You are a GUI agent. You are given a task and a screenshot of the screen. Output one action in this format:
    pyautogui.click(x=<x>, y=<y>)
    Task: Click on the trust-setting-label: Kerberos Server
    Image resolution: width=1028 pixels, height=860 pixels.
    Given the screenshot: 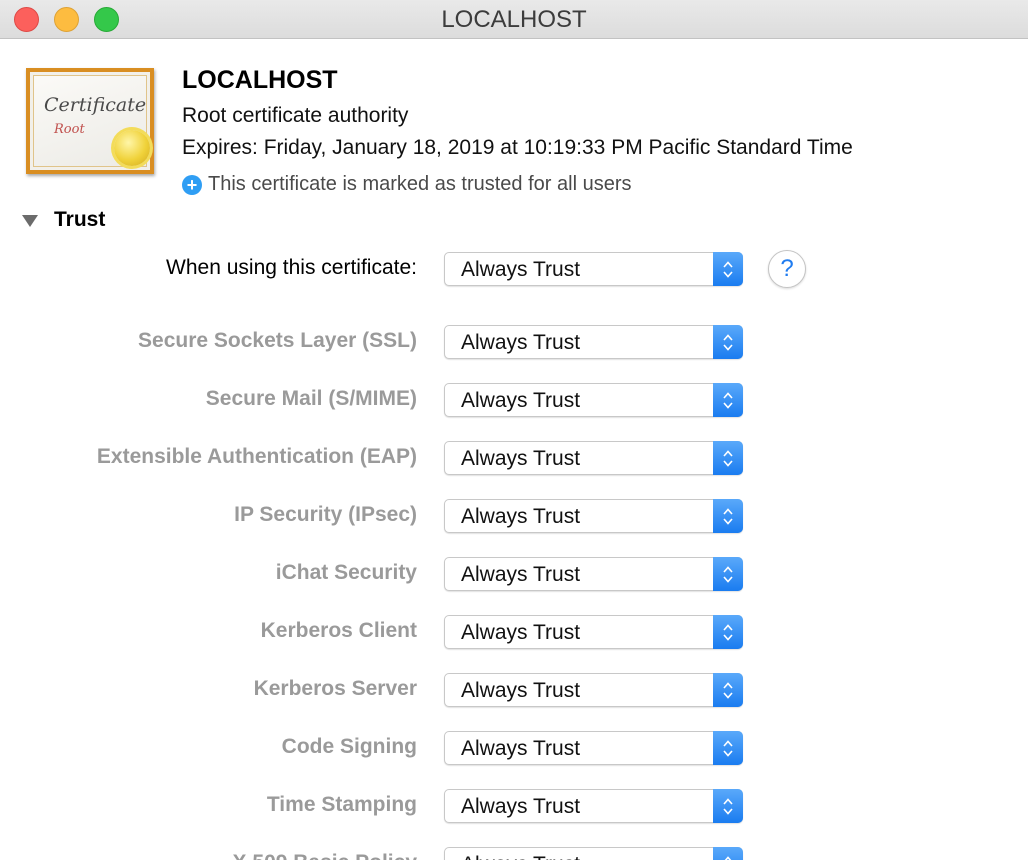 What is the action you would take?
    pyautogui.click(x=335, y=688)
    